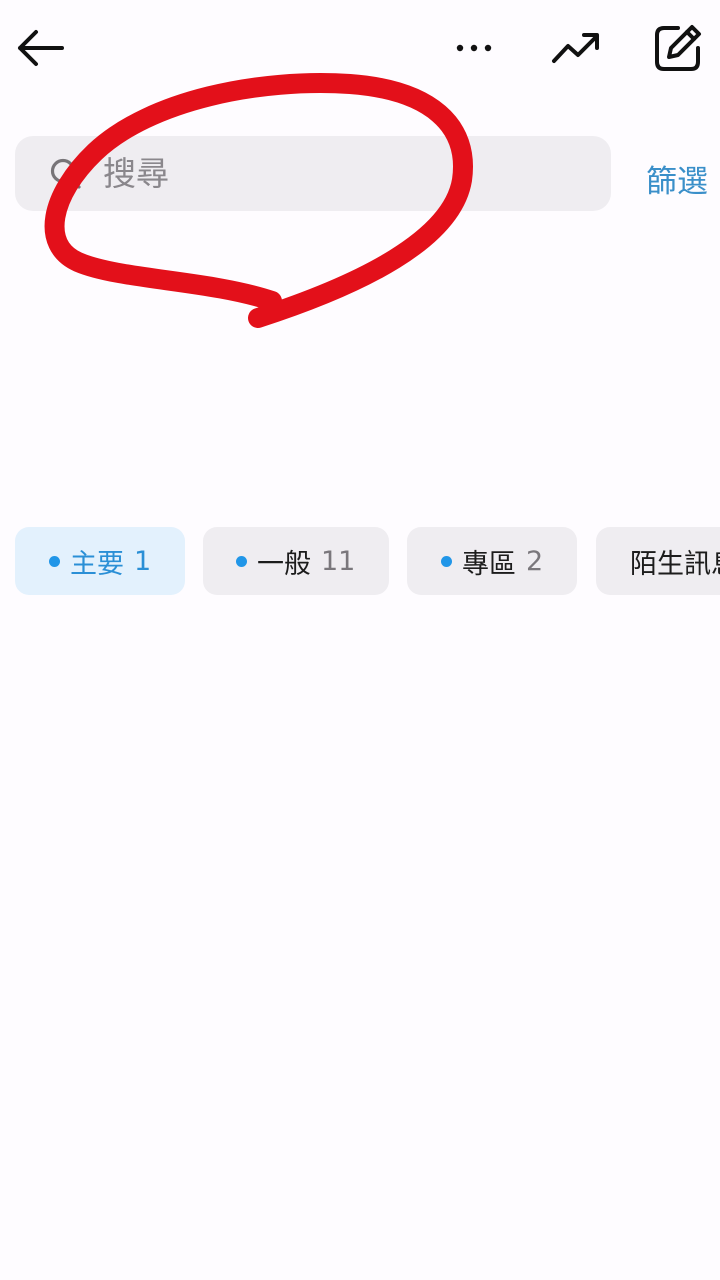 The height and width of the screenshot is (1280, 720). Describe the element at coordinates (677, 178) in the screenshot. I see `filter-button: 篩選` at that location.